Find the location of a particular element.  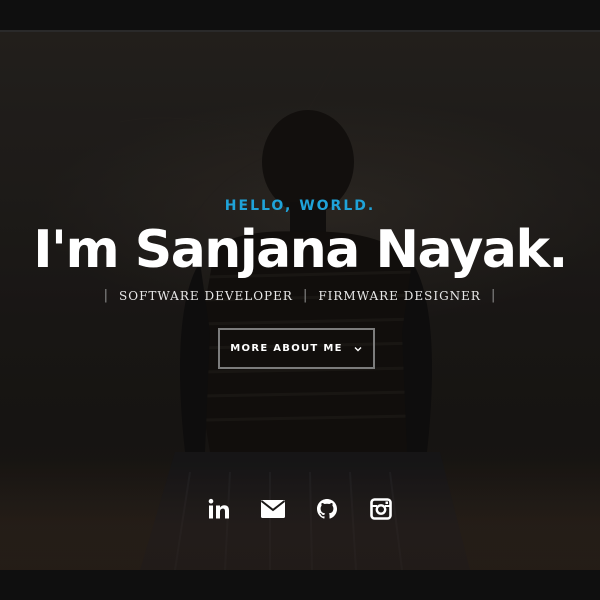

email-link is located at coordinates (273, 509).